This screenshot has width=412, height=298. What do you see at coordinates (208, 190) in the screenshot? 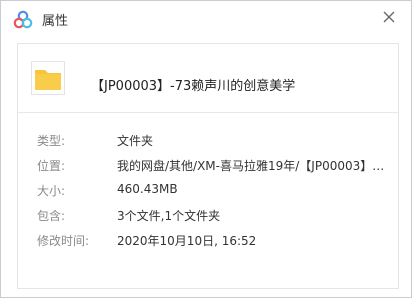
I see `property-row-size: 大小: 460.43MB` at bounding box center [208, 190].